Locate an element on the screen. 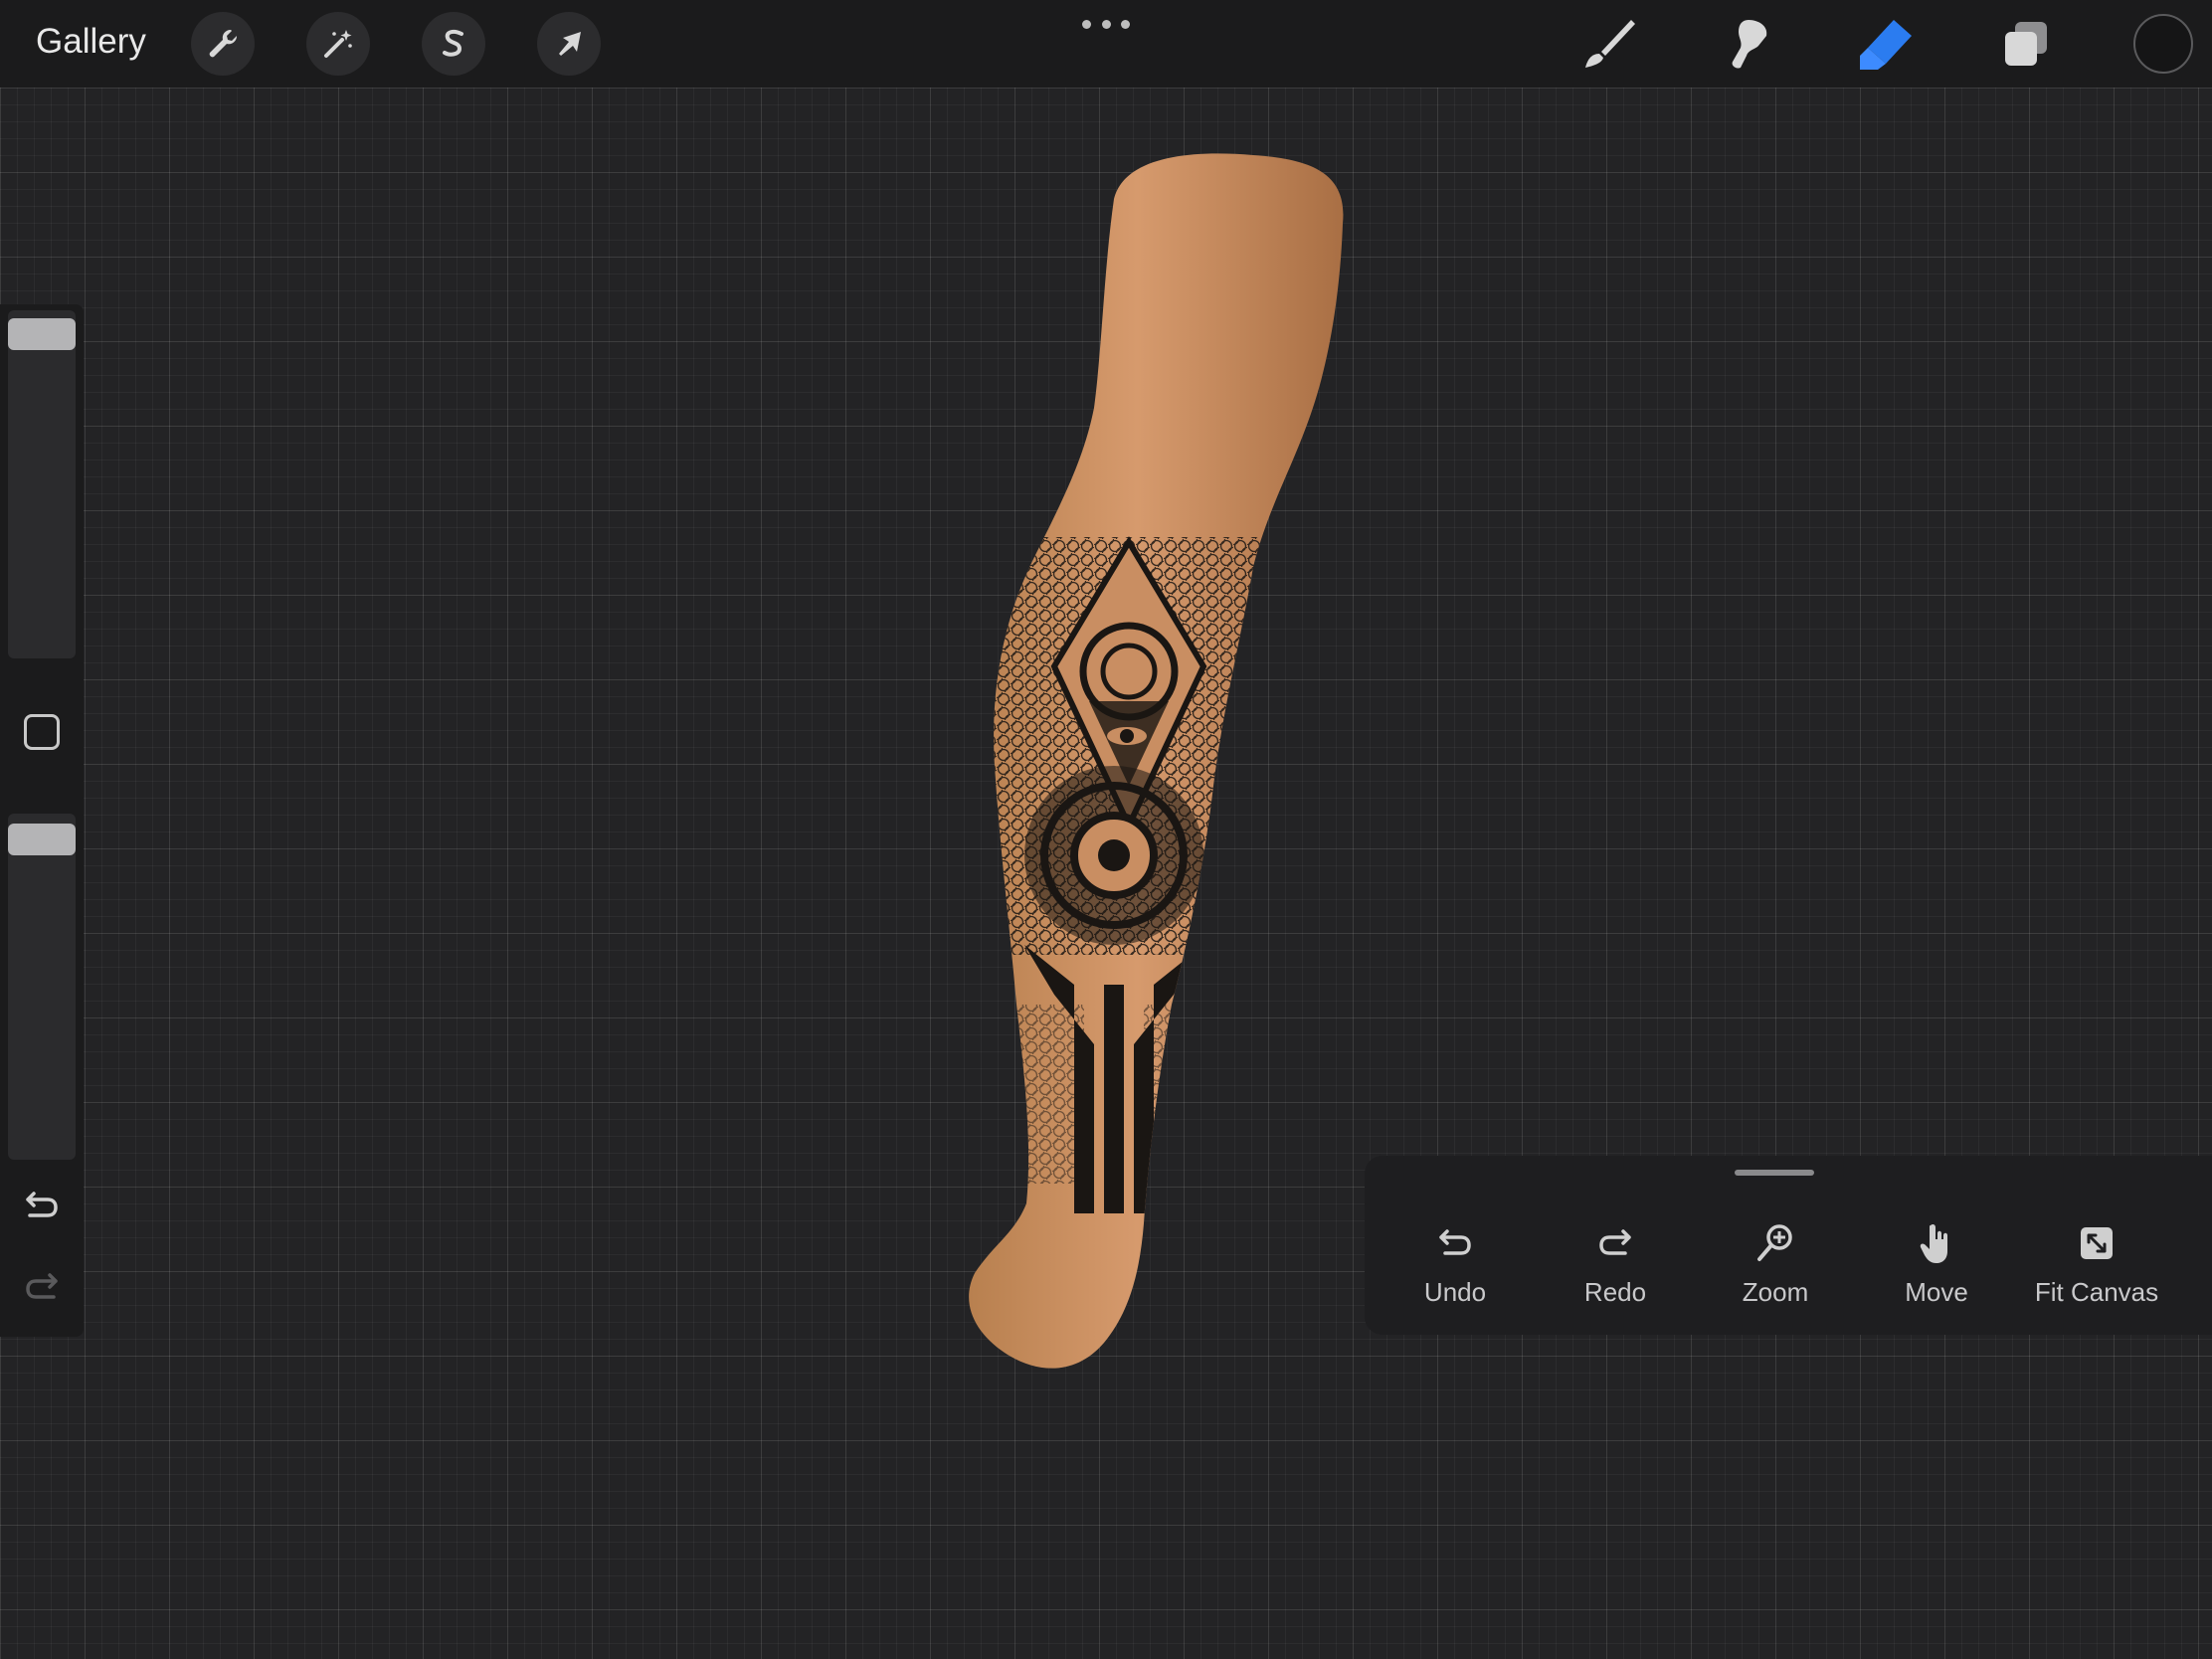  more-dots-icon is located at coordinates (1106, 26).